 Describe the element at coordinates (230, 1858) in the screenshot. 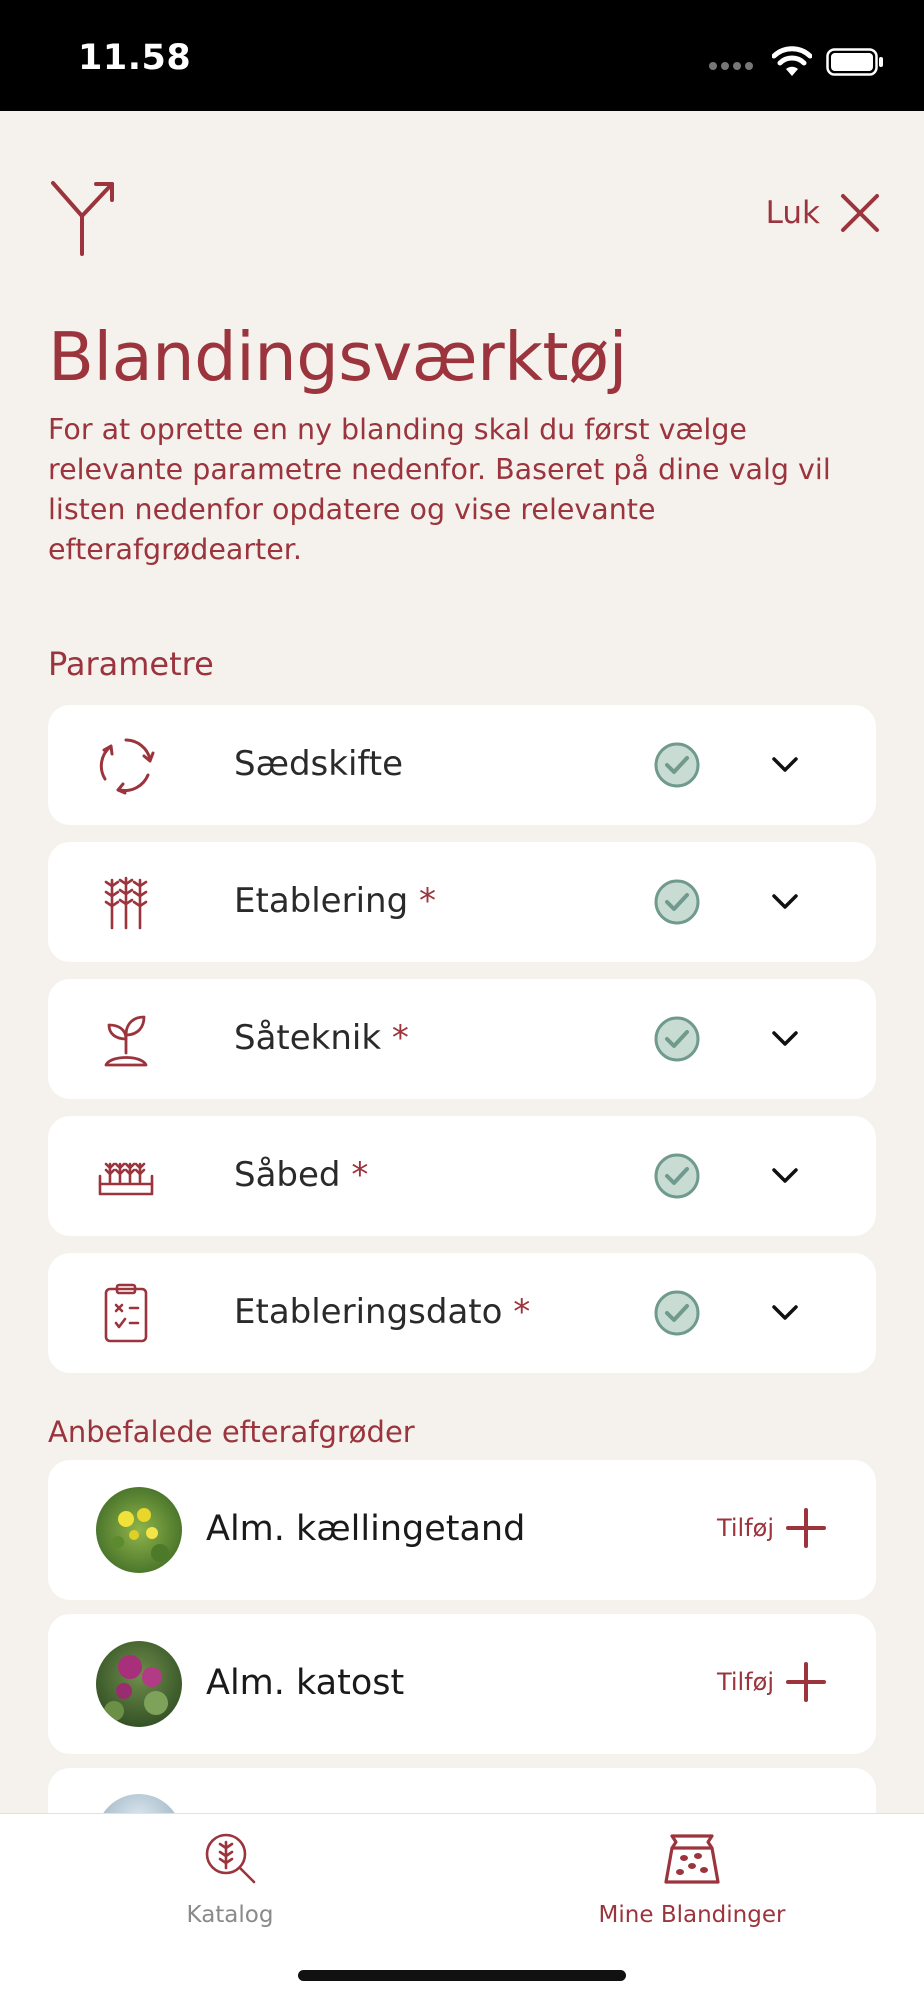

I see `catalog-search-icon` at that location.